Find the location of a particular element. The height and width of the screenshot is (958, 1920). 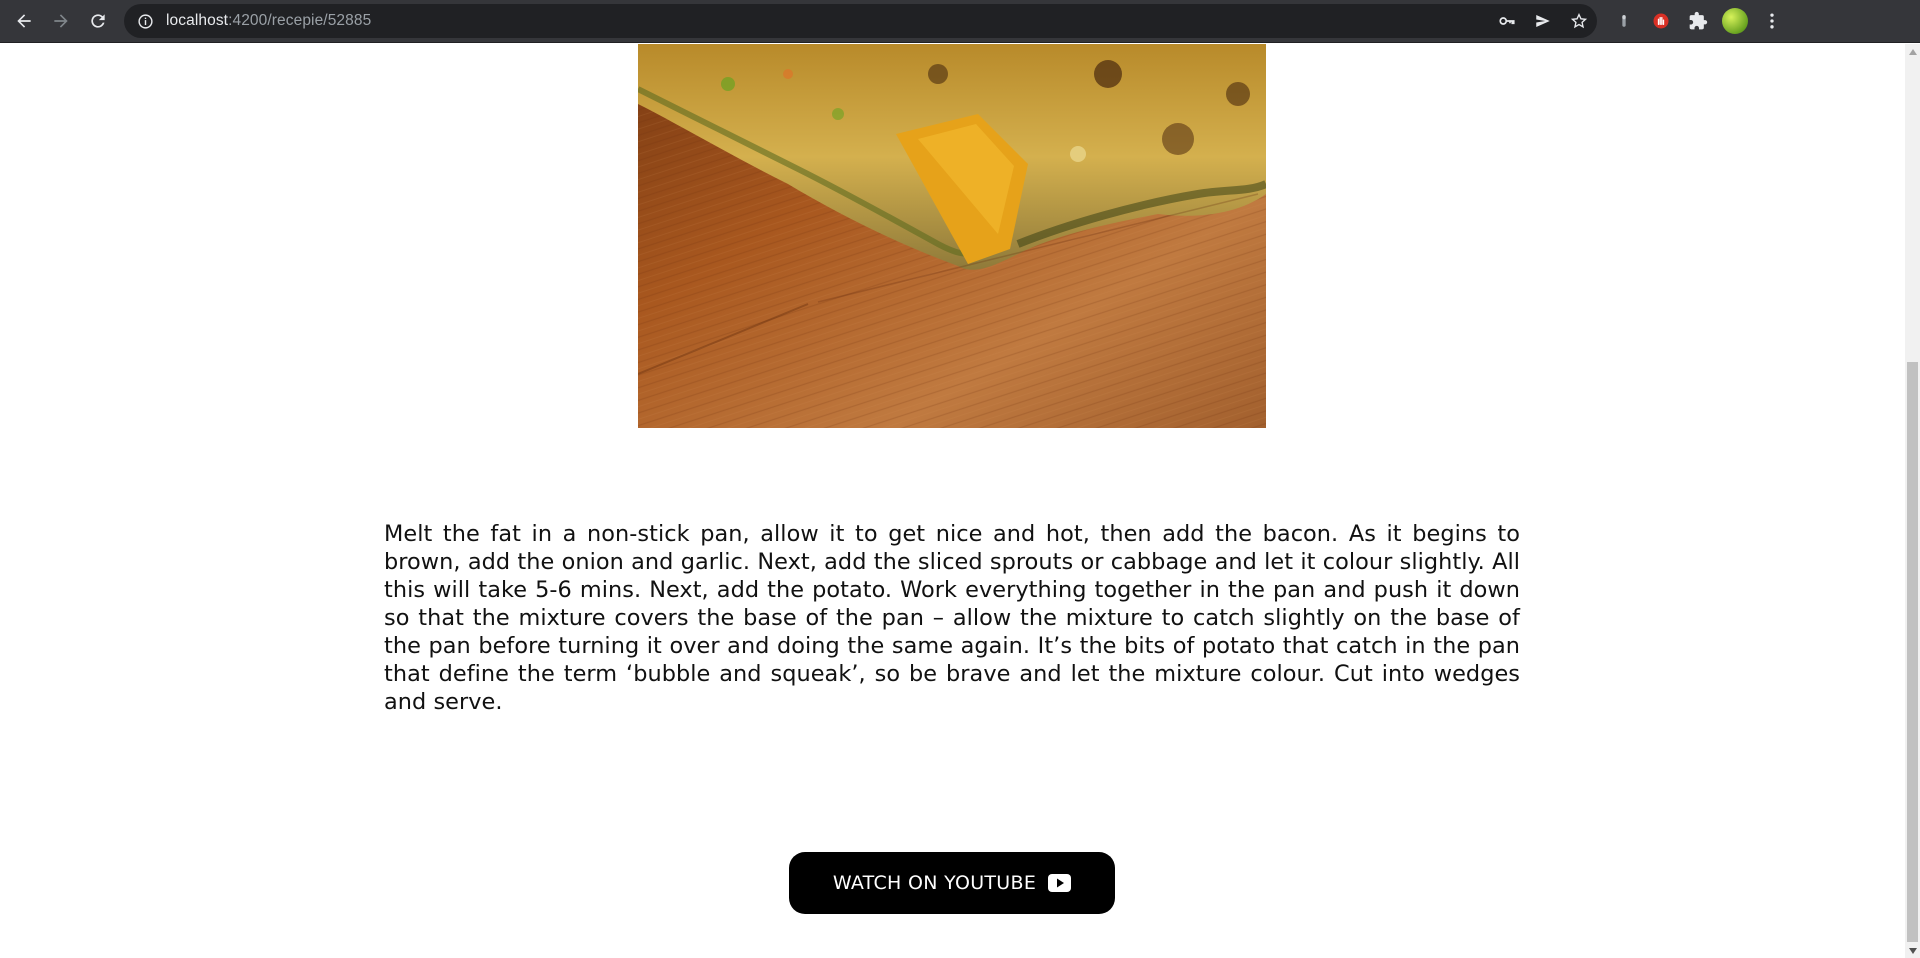

profile-button is located at coordinates (1734, 21).